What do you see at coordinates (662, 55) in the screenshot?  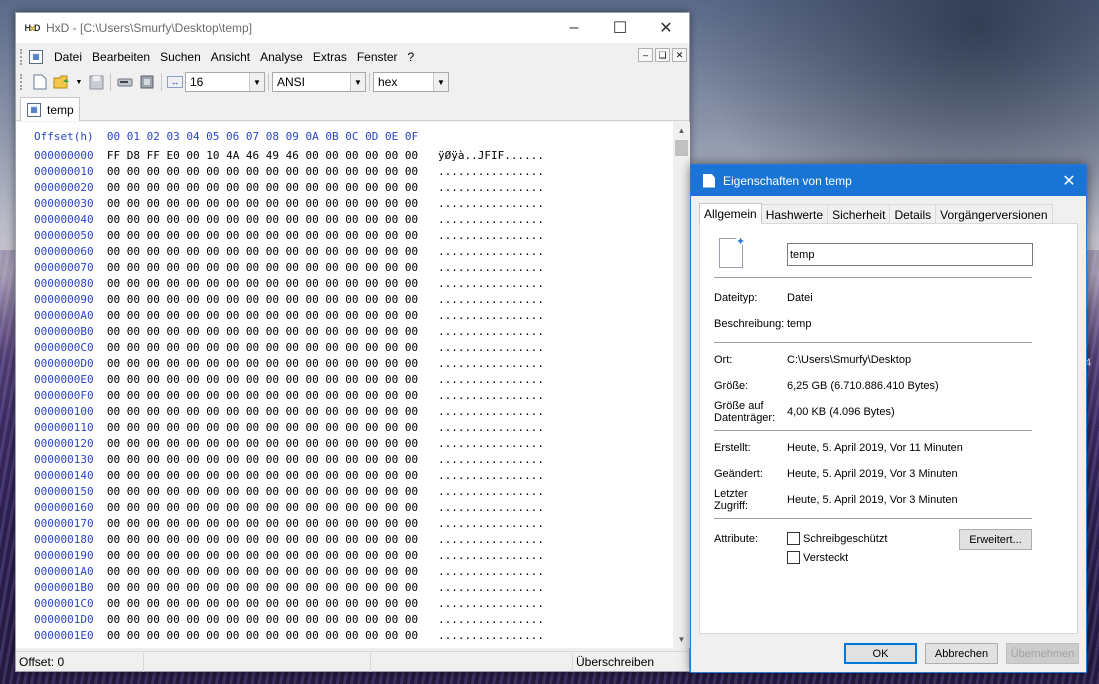 I see `mdi-restore-button: ❏` at bounding box center [662, 55].